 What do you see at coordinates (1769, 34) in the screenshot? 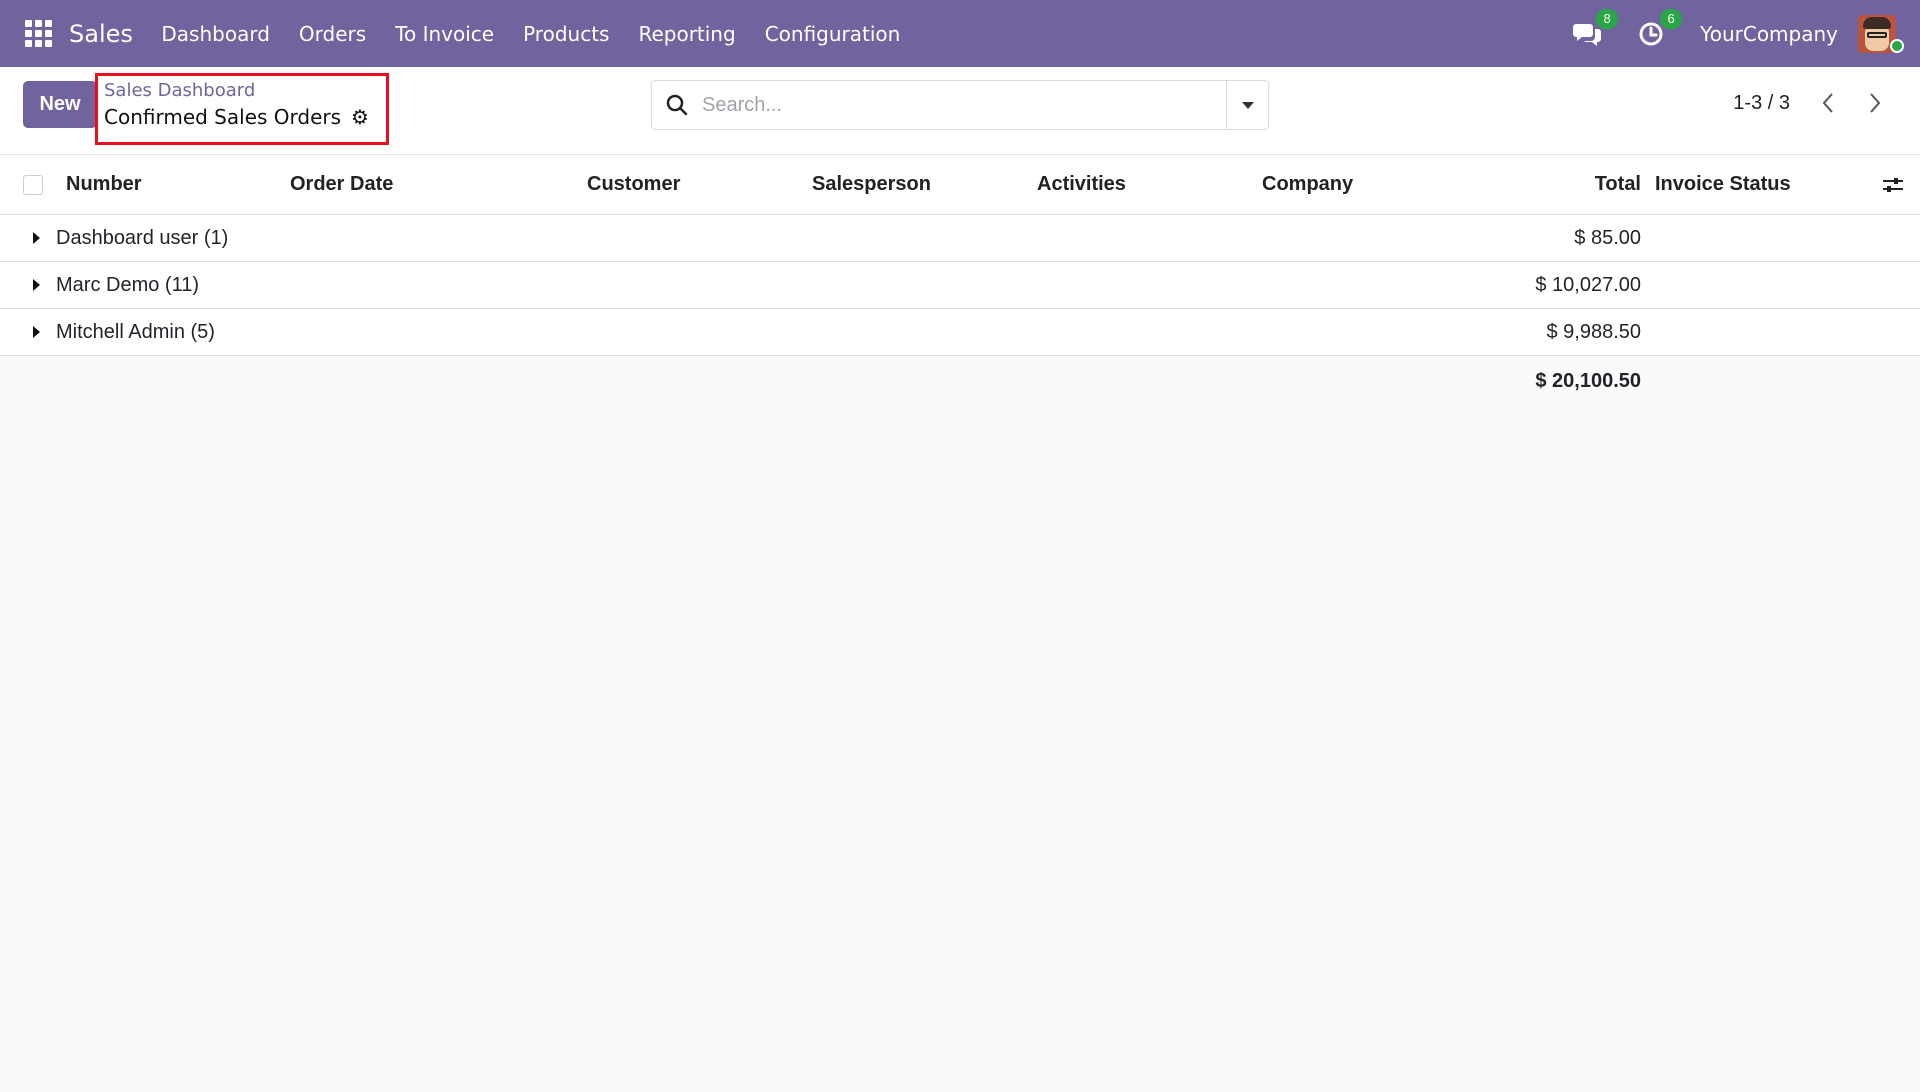
I see `company-switcher: YourCompany` at bounding box center [1769, 34].